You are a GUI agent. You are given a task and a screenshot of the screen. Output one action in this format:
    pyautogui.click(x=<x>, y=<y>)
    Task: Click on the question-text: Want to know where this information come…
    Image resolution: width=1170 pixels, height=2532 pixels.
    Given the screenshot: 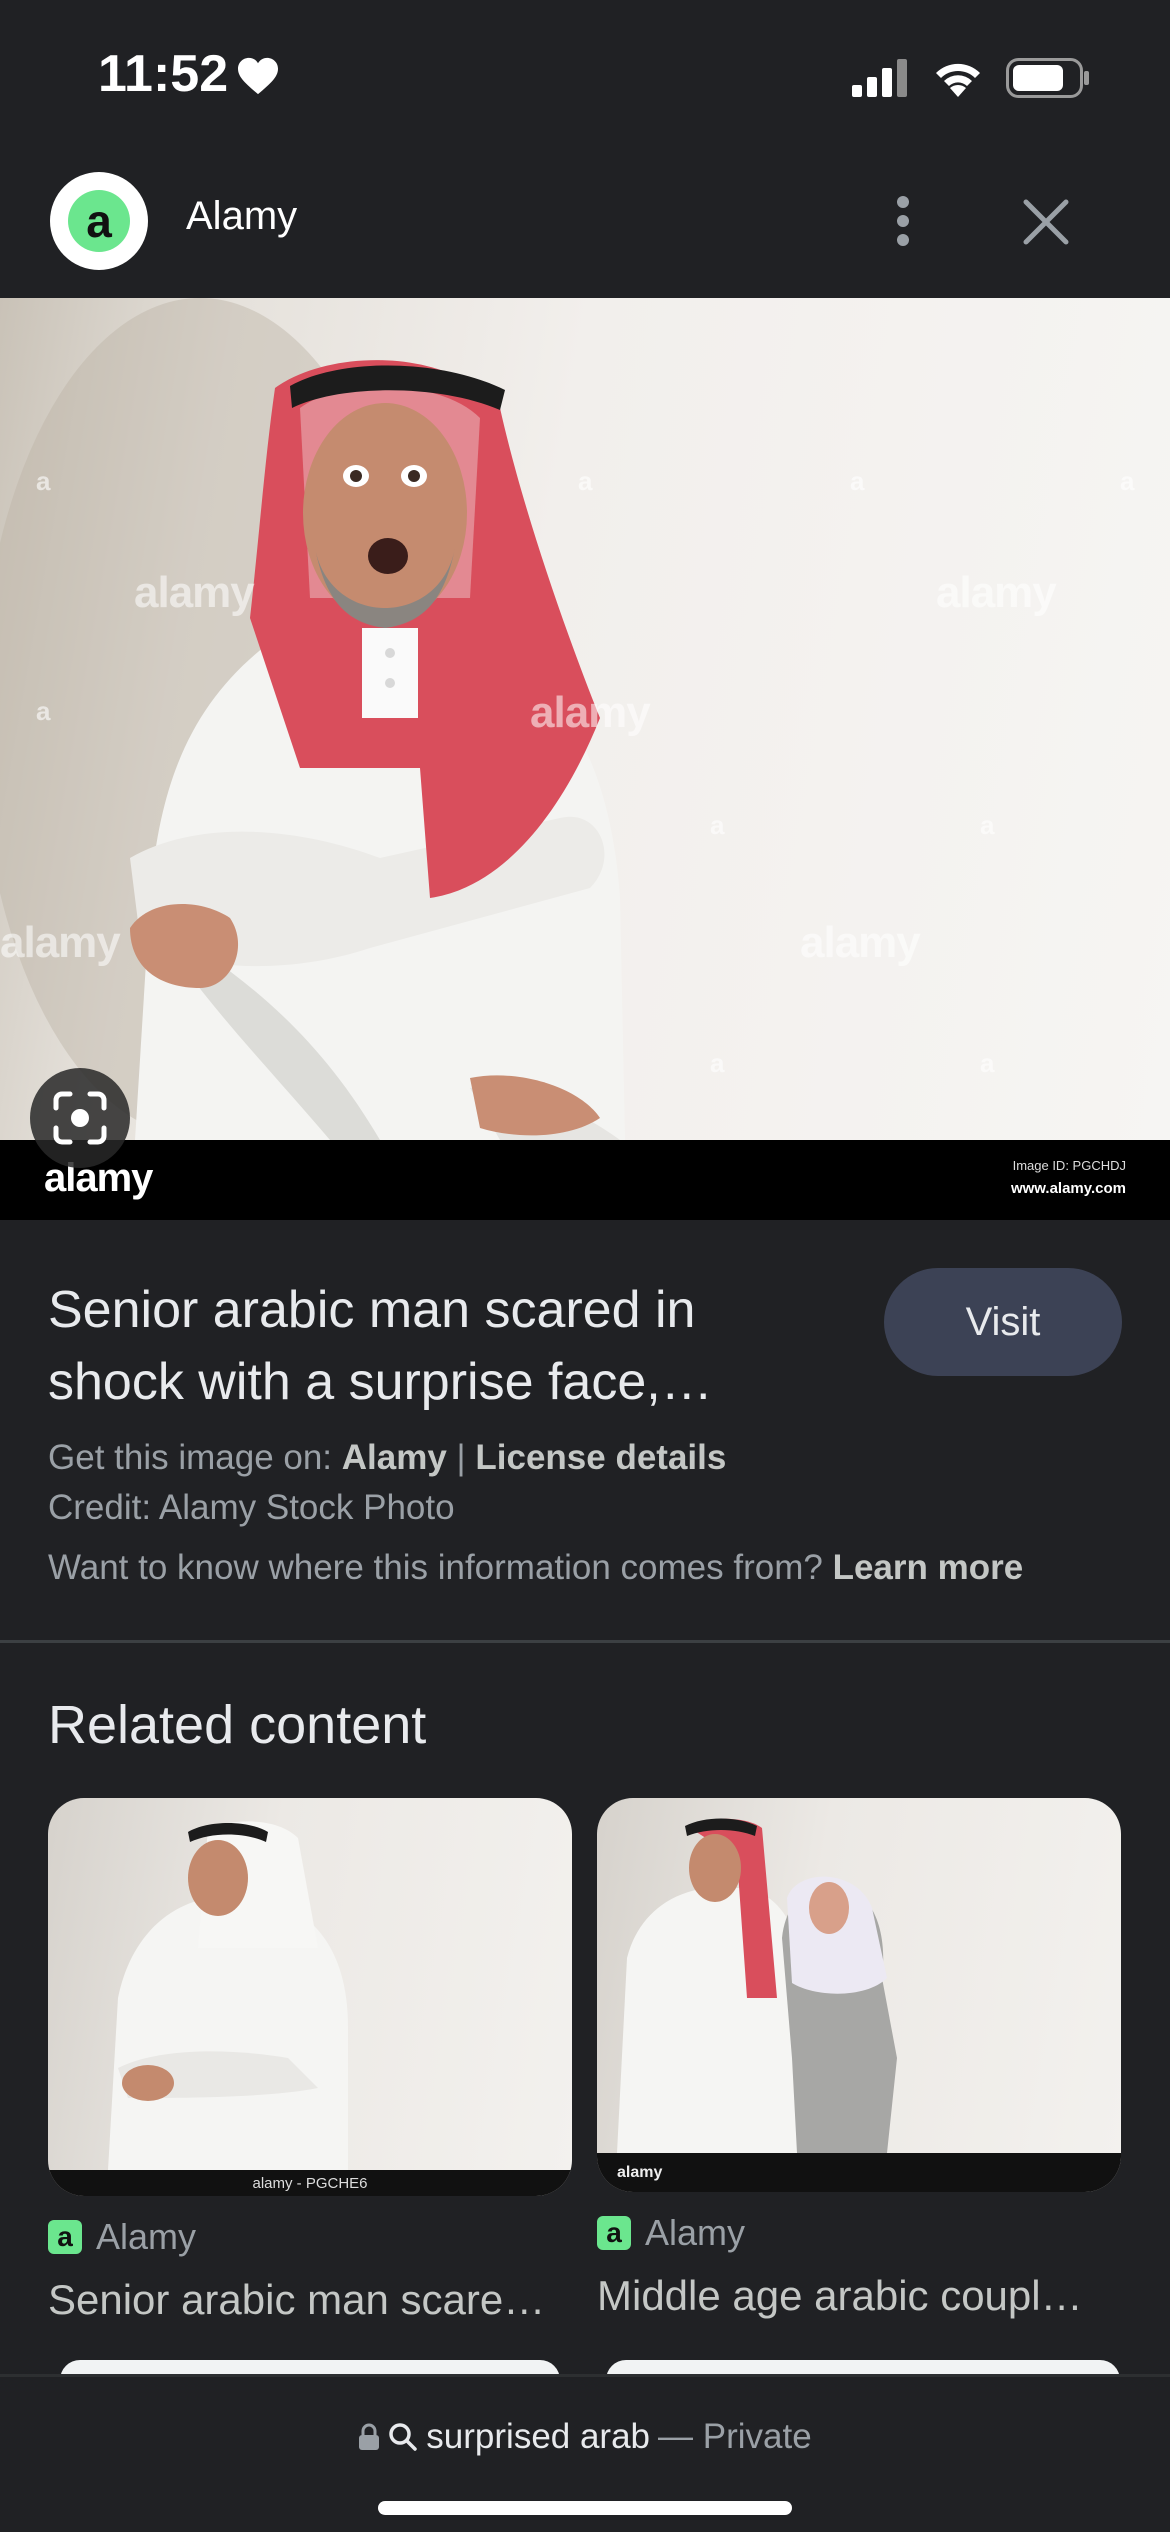 What is the action you would take?
    pyautogui.click(x=440, y=1567)
    